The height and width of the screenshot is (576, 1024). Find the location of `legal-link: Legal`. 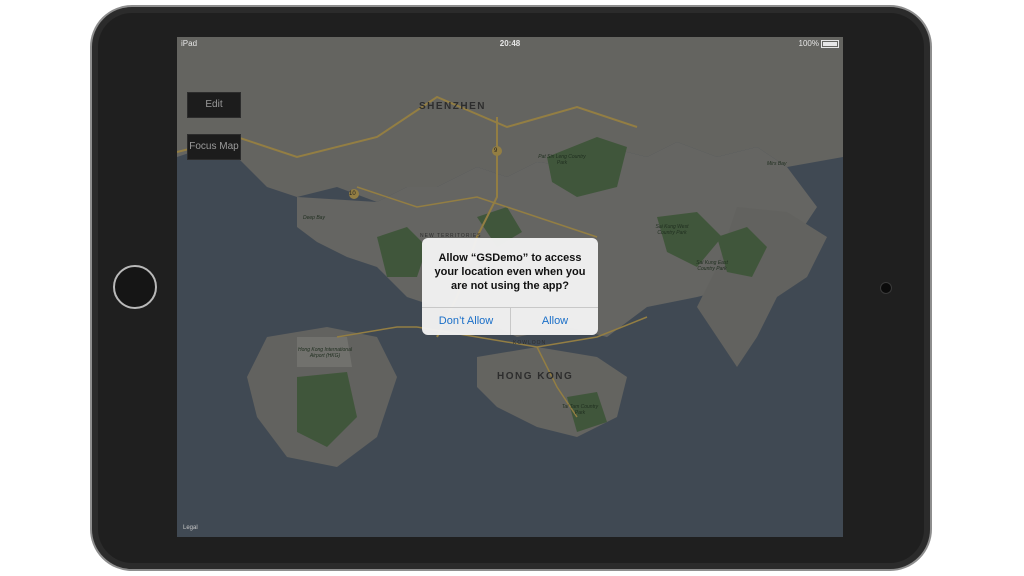

legal-link: Legal is located at coordinates (190, 528).